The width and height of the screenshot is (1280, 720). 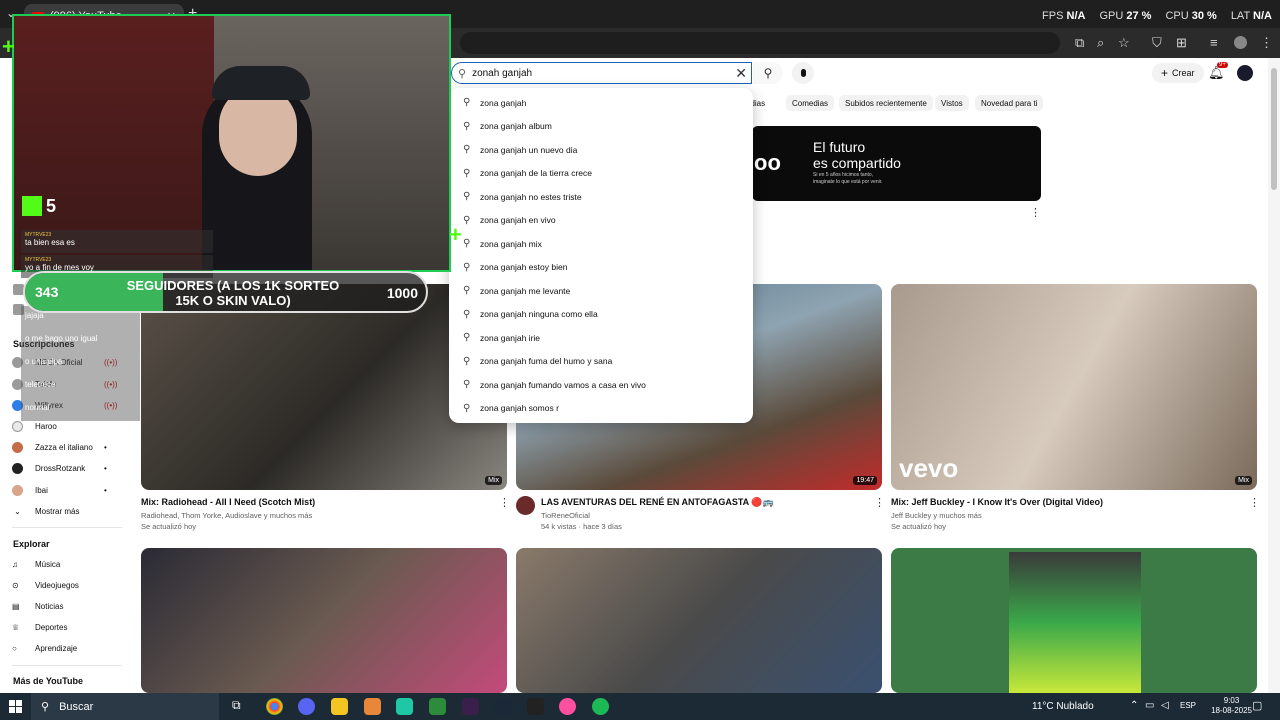 What do you see at coordinates (1124, 43) in the screenshot?
I see `bookmark-star-icon: ☆` at bounding box center [1124, 43].